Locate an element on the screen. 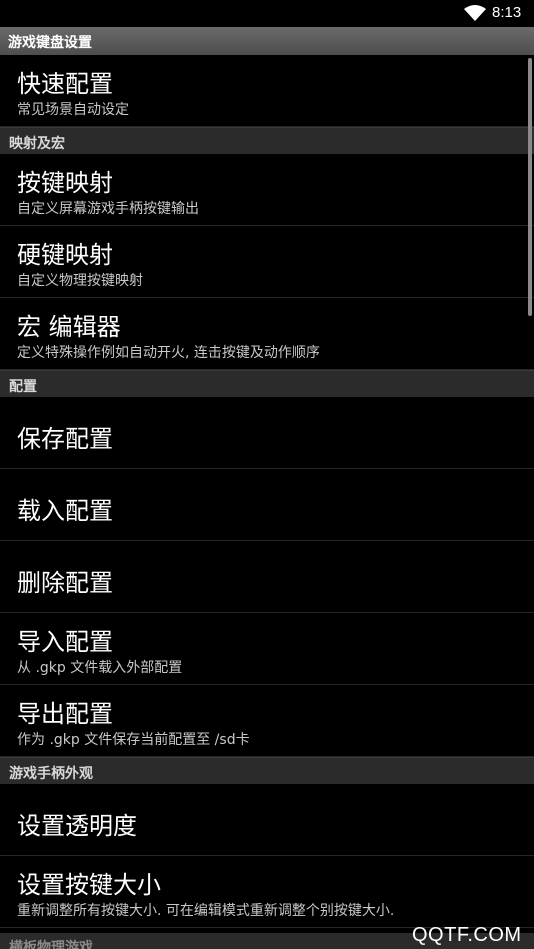  status-bar: 8:13 is located at coordinates (267, 13).